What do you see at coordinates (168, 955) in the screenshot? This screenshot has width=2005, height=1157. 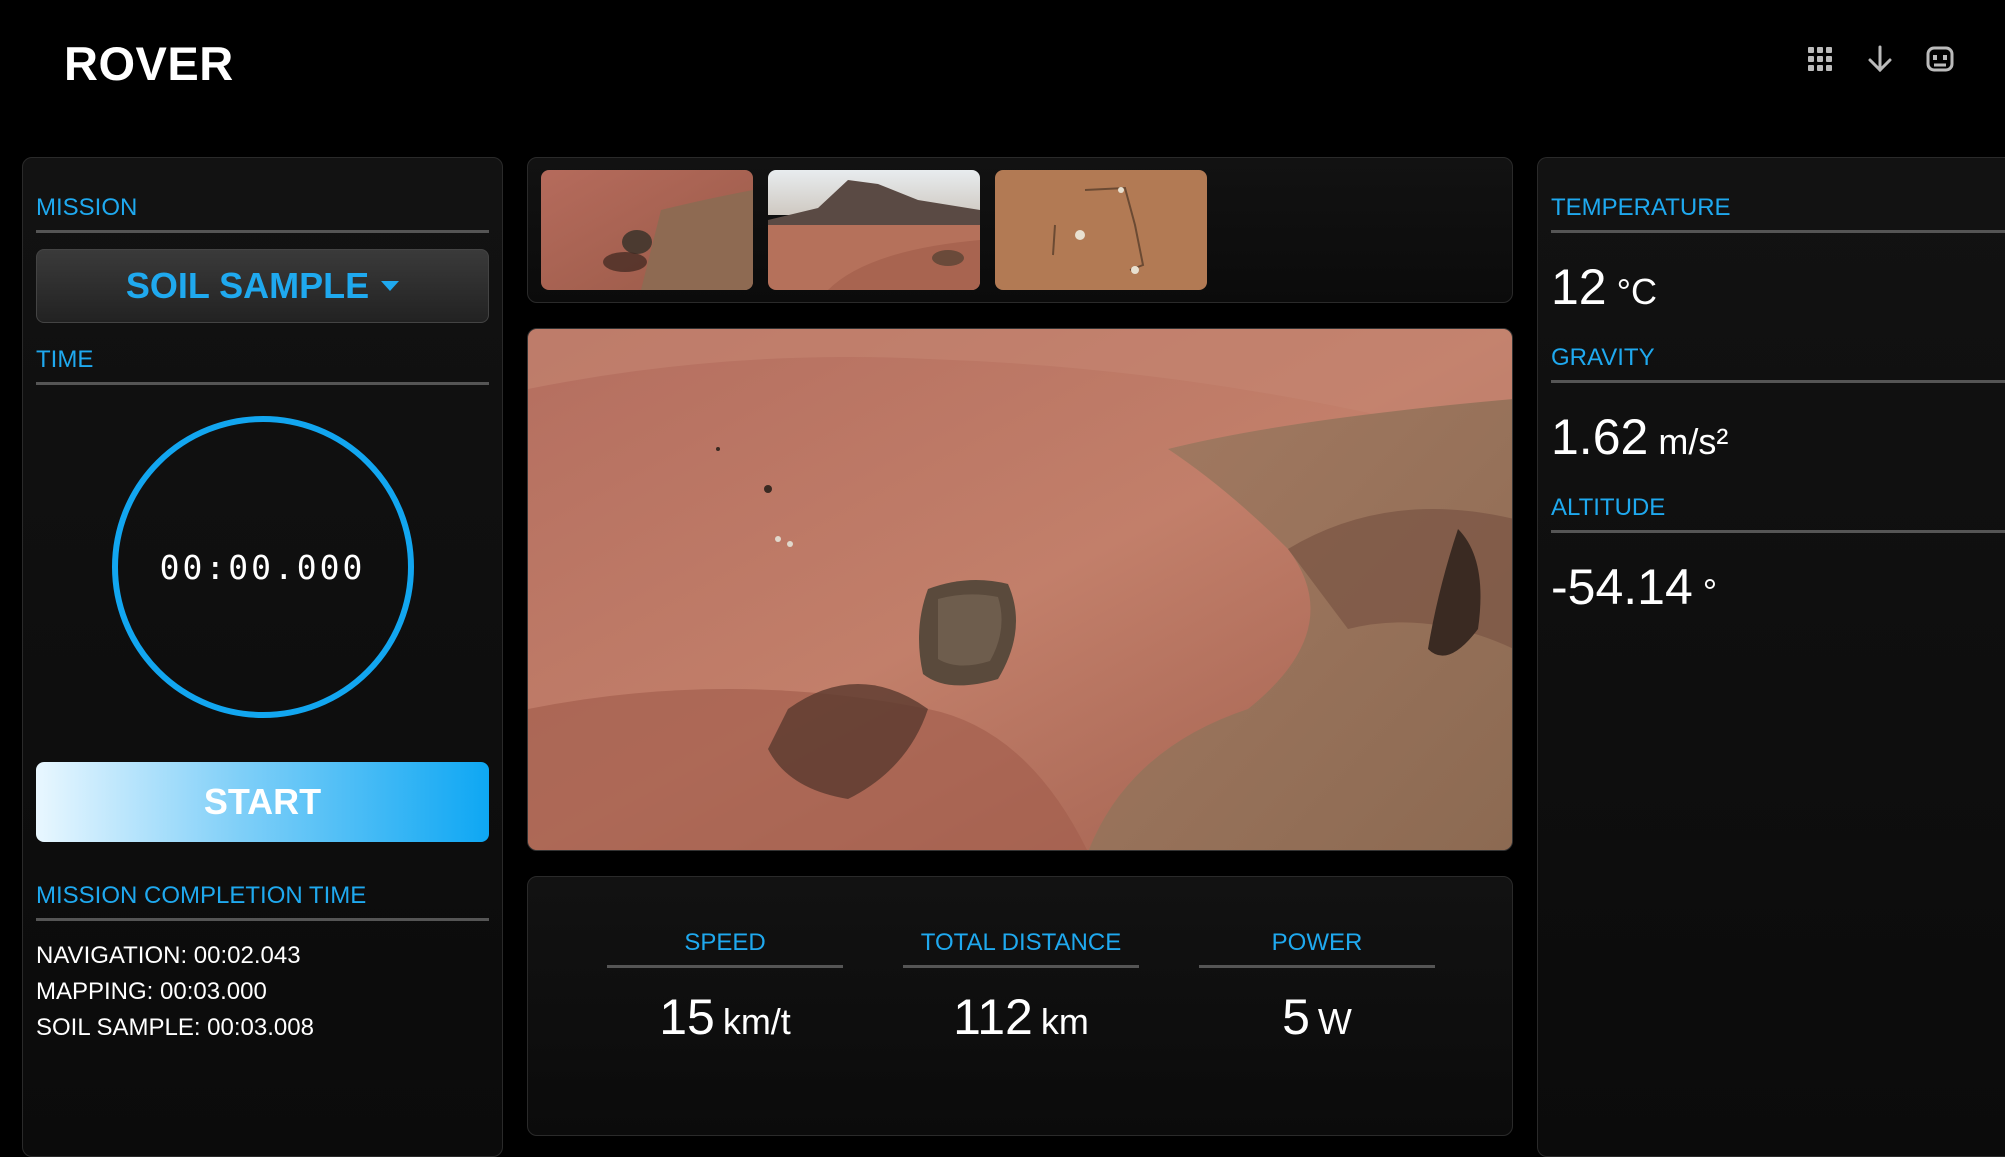 I see `completion-item-navigation: NAVIGATION: 00:02.043` at bounding box center [168, 955].